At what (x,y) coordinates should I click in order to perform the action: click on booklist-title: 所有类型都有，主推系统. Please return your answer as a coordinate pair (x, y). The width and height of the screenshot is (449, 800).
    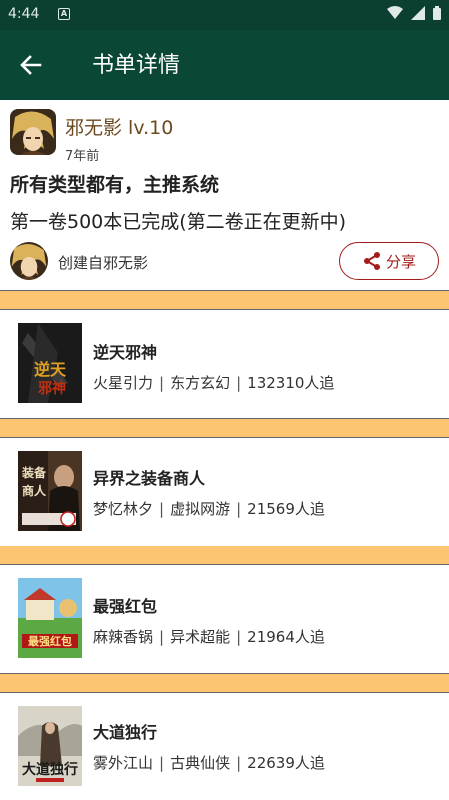
    Looking at the image, I should click on (115, 185).